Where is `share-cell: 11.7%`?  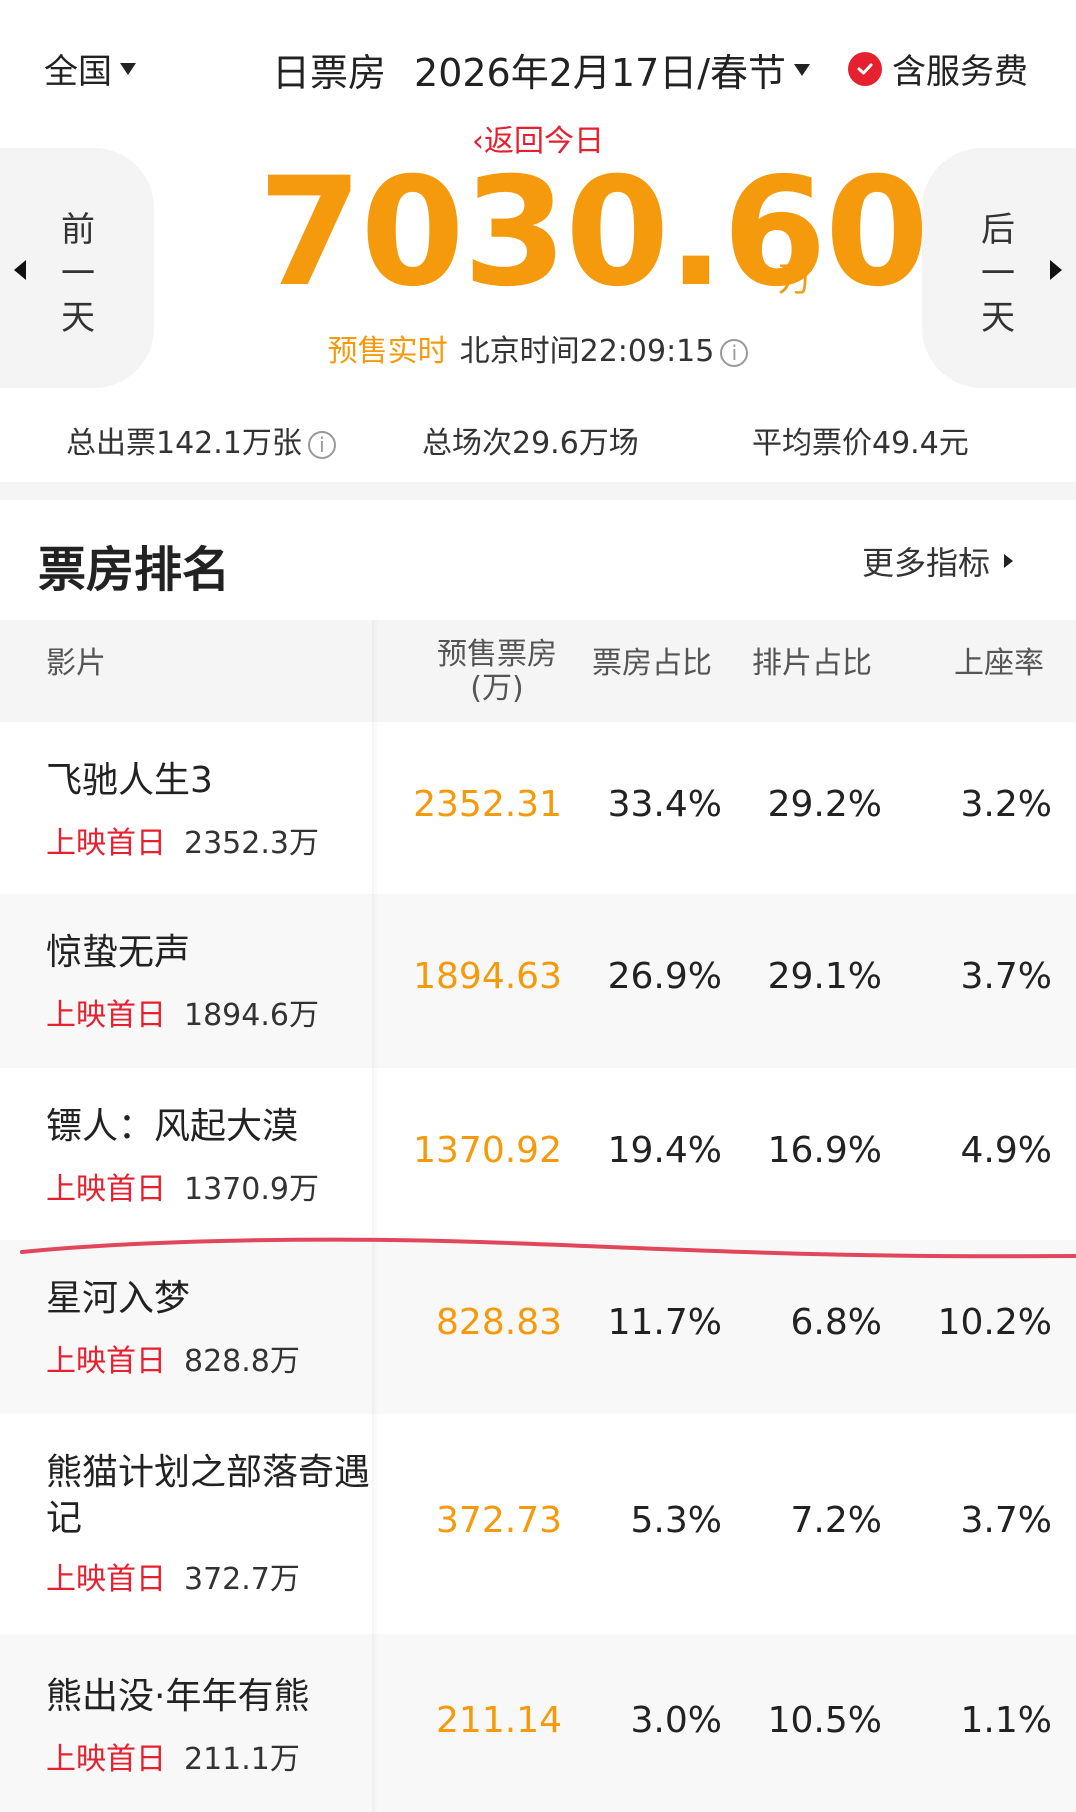 share-cell: 11.7% is located at coordinates (664, 1322).